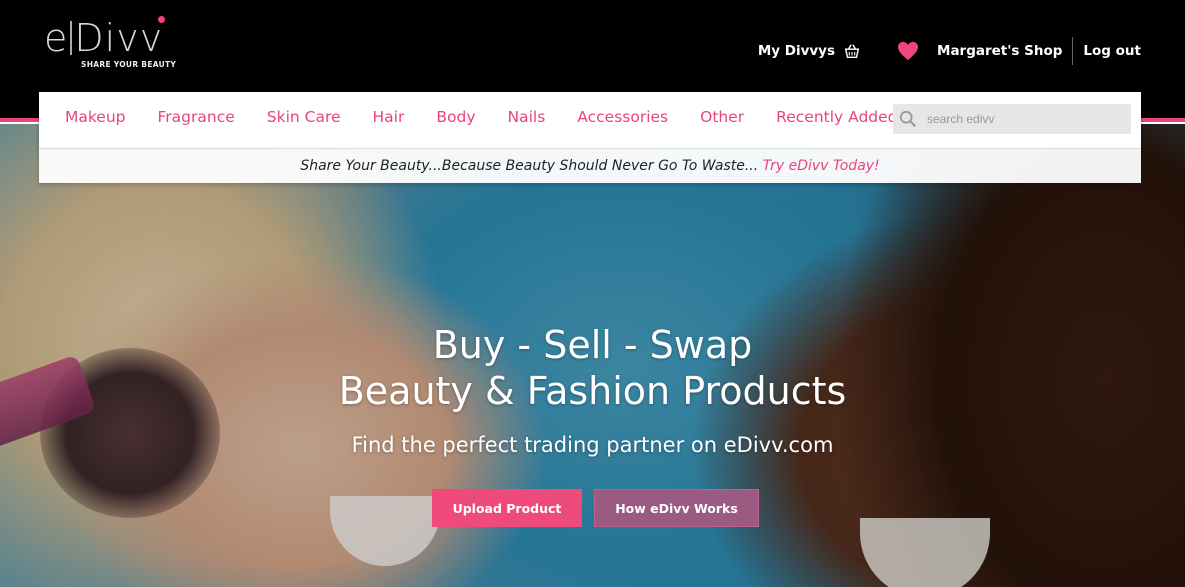  Describe the element at coordinates (908, 51) in the screenshot. I see `heart-icon` at that location.